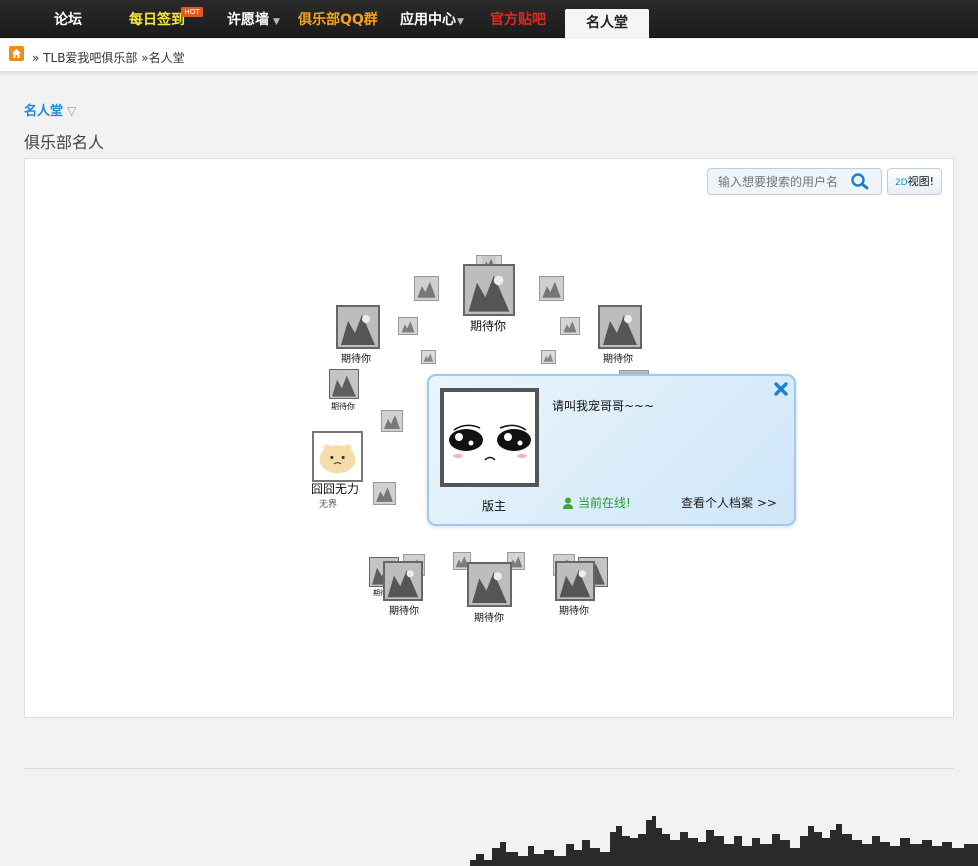 This screenshot has width=978, height=866. Describe the element at coordinates (50, 109) in the screenshot. I see `section-link: 名人堂 ▽` at that location.